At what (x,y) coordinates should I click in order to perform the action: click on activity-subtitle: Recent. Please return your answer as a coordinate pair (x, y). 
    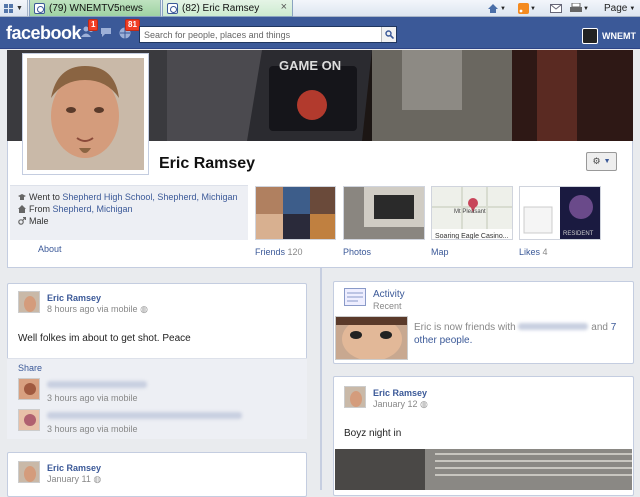
    Looking at the image, I should click on (387, 306).